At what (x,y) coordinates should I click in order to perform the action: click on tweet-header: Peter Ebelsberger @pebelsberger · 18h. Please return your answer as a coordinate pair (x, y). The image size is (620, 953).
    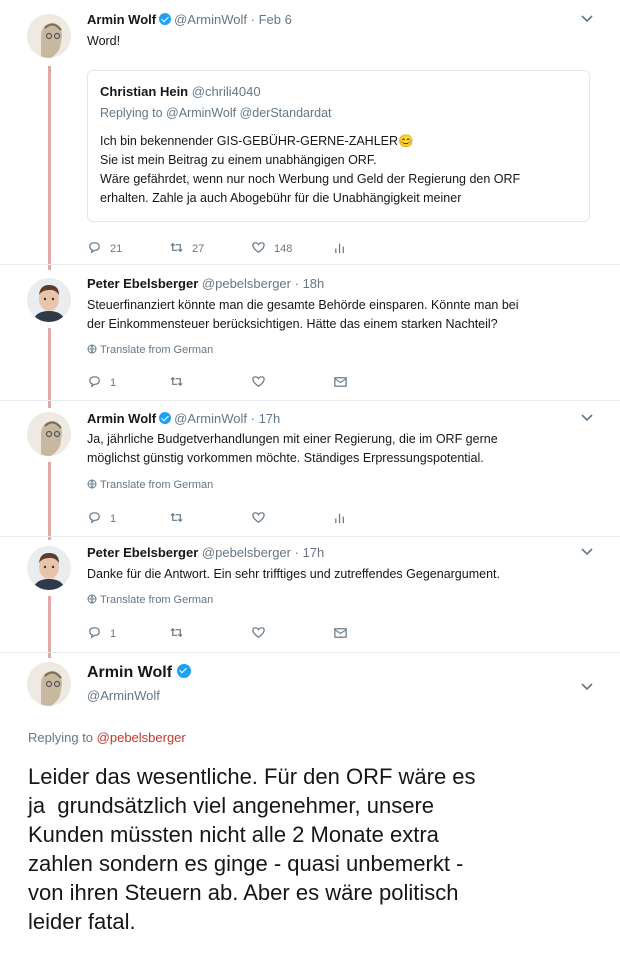
    Looking at the image, I should click on (205, 283).